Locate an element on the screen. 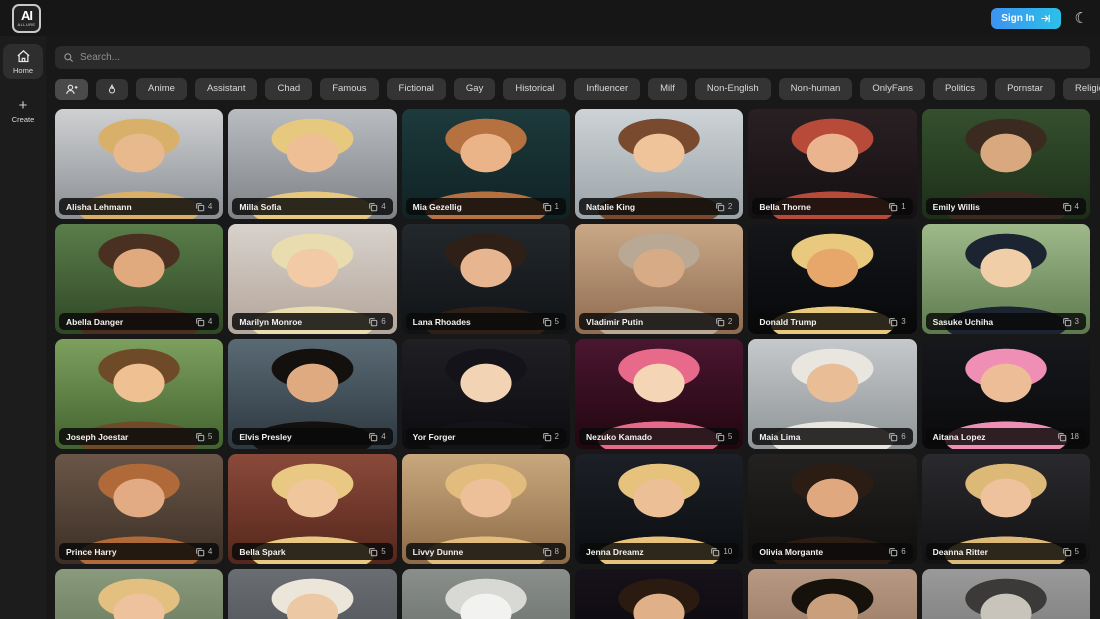 The width and height of the screenshot is (1100, 619). character-card: Lana Rhoades 5 is located at coordinates (485, 279).